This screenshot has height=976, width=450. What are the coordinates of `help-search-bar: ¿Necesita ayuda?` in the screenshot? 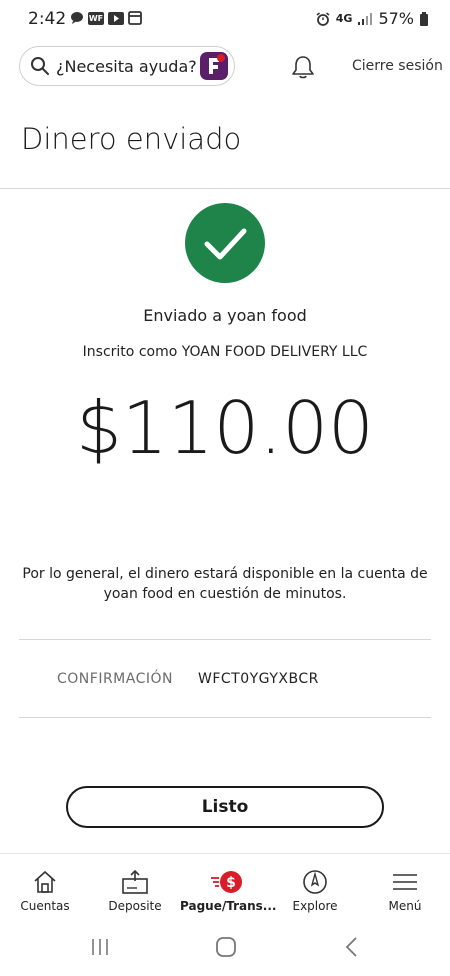 It's located at (127, 66).